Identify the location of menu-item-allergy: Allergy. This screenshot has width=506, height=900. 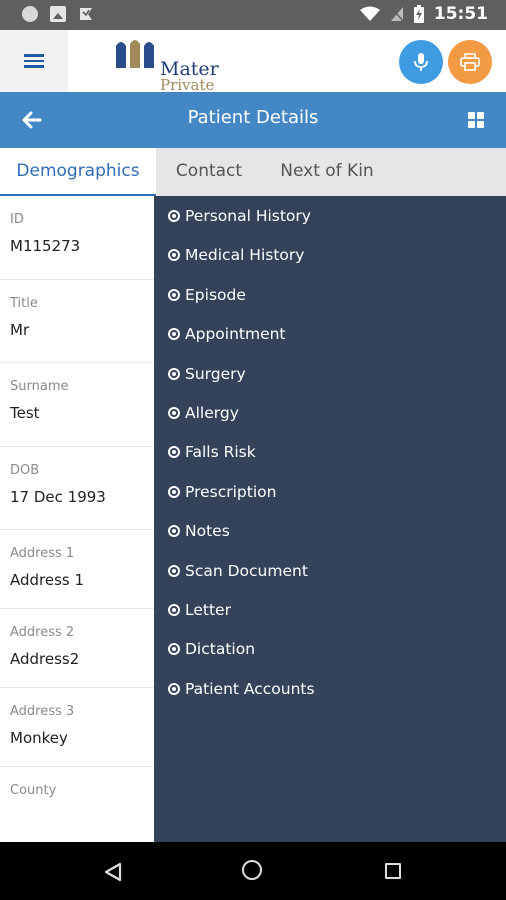
(203, 413).